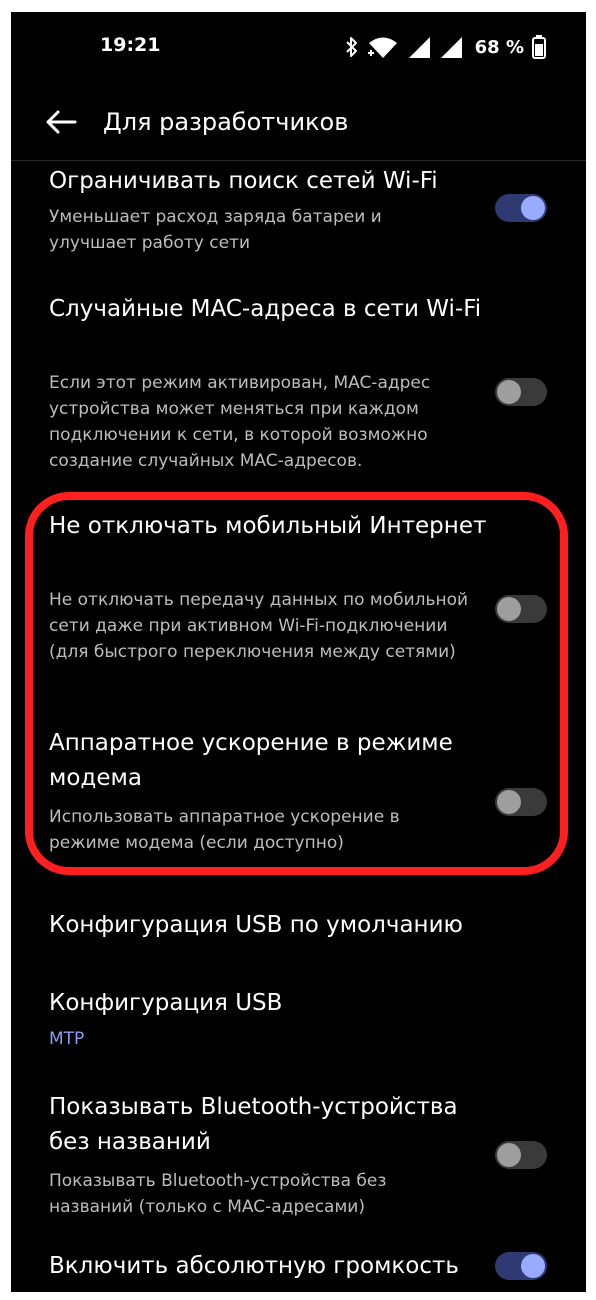 The height and width of the screenshot is (1300, 596). Describe the element at coordinates (67, 1039) in the screenshot. I see `setting-value: MTP` at that location.